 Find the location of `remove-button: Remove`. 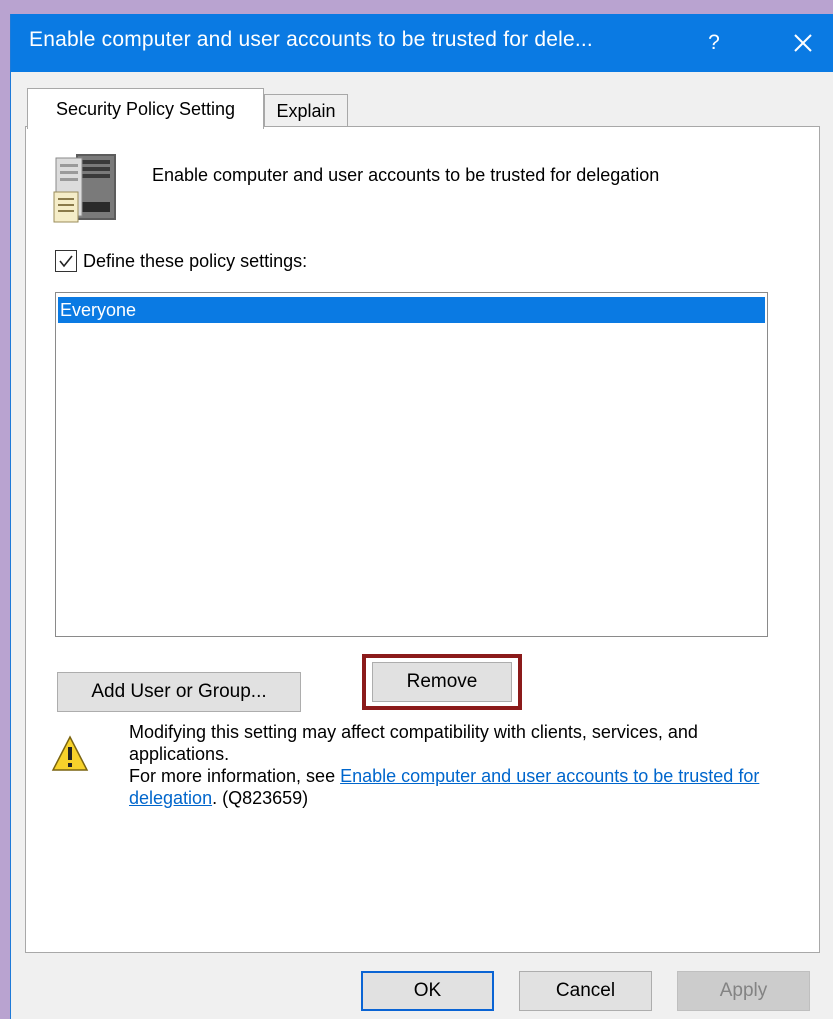

remove-button: Remove is located at coordinates (442, 682).